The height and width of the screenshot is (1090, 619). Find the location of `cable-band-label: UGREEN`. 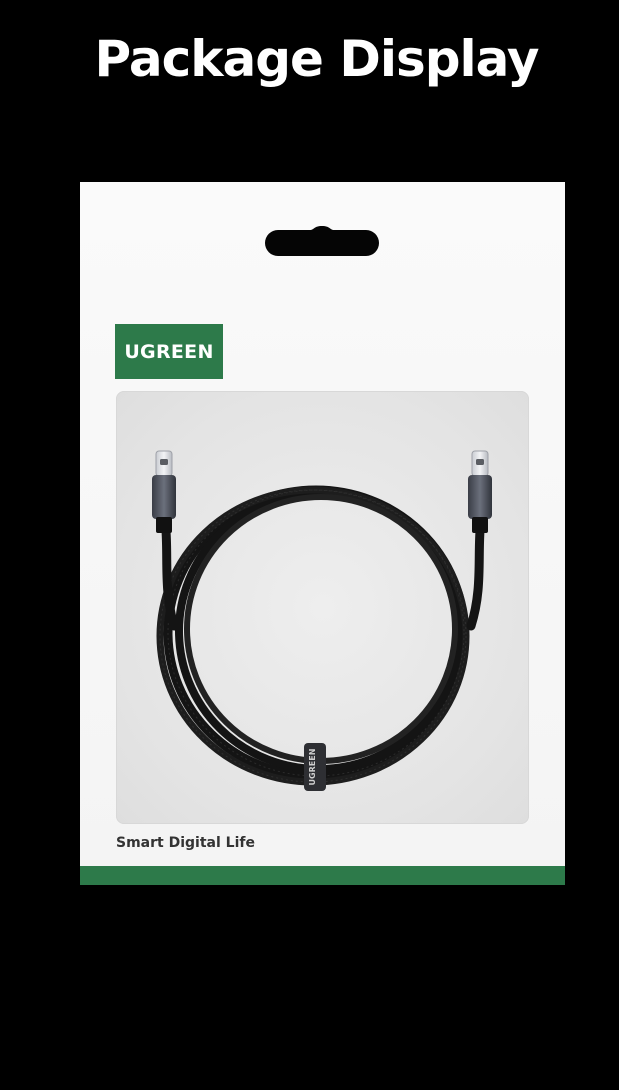

cable-band-label: UGREEN is located at coordinates (312, 767).